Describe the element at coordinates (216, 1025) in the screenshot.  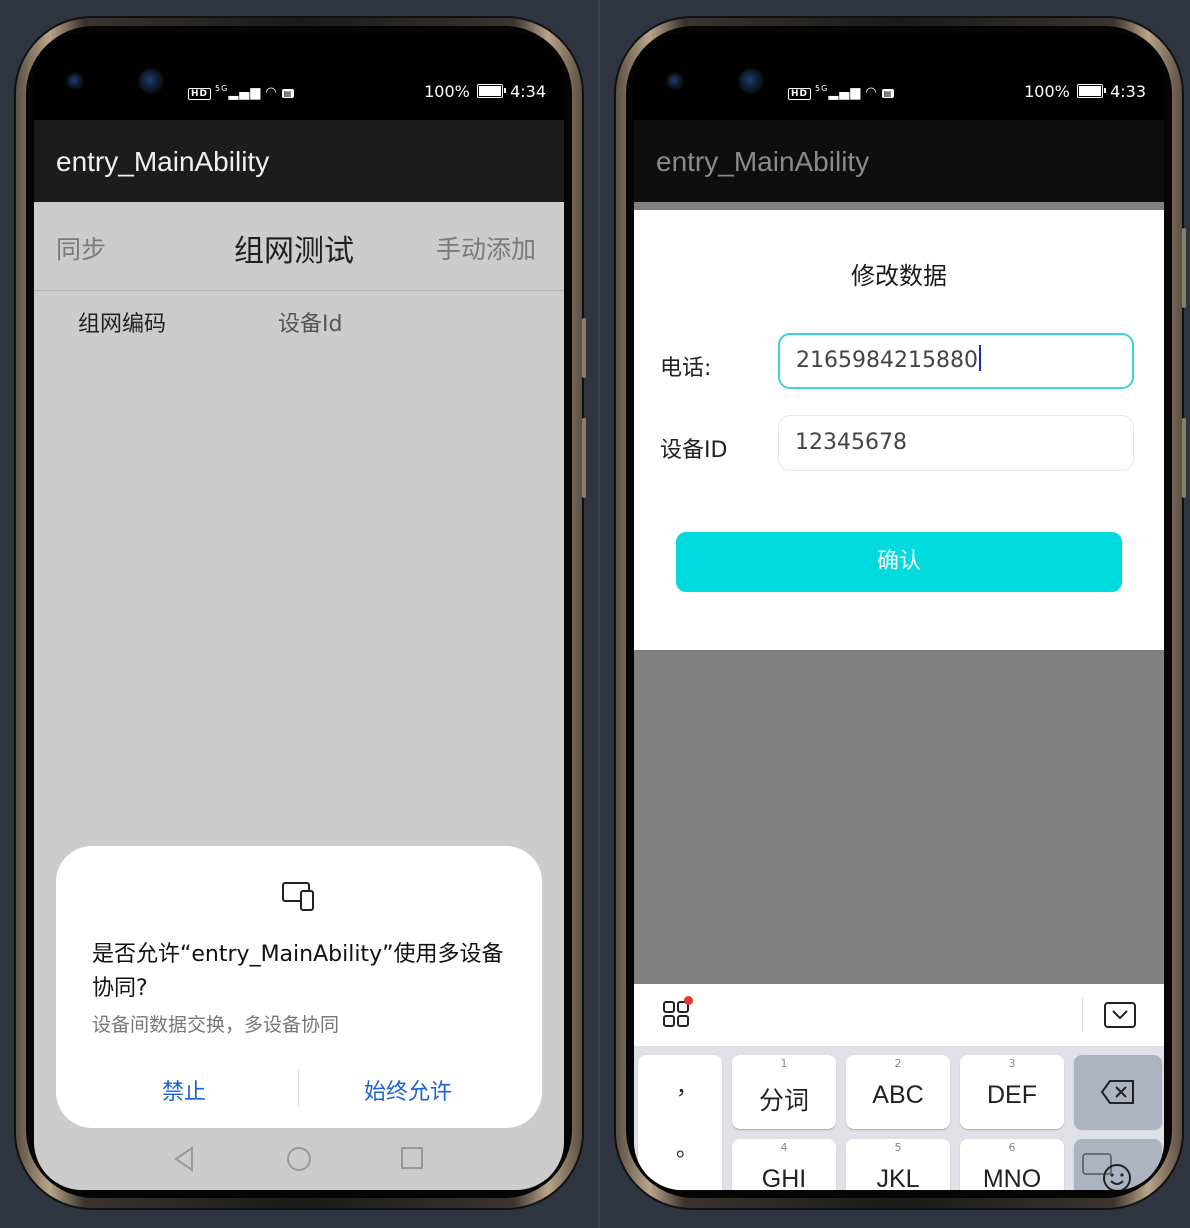
I see `dialog-subtitle: 设备间数据交换，多设备协同` at that location.